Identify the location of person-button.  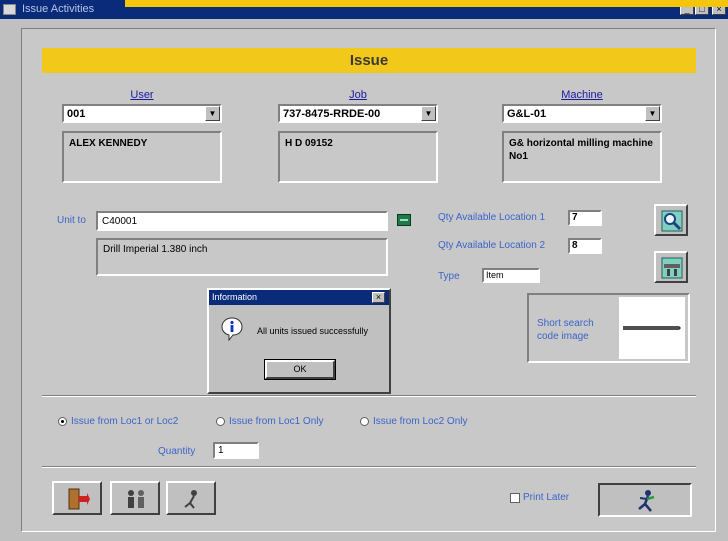
(191, 498).